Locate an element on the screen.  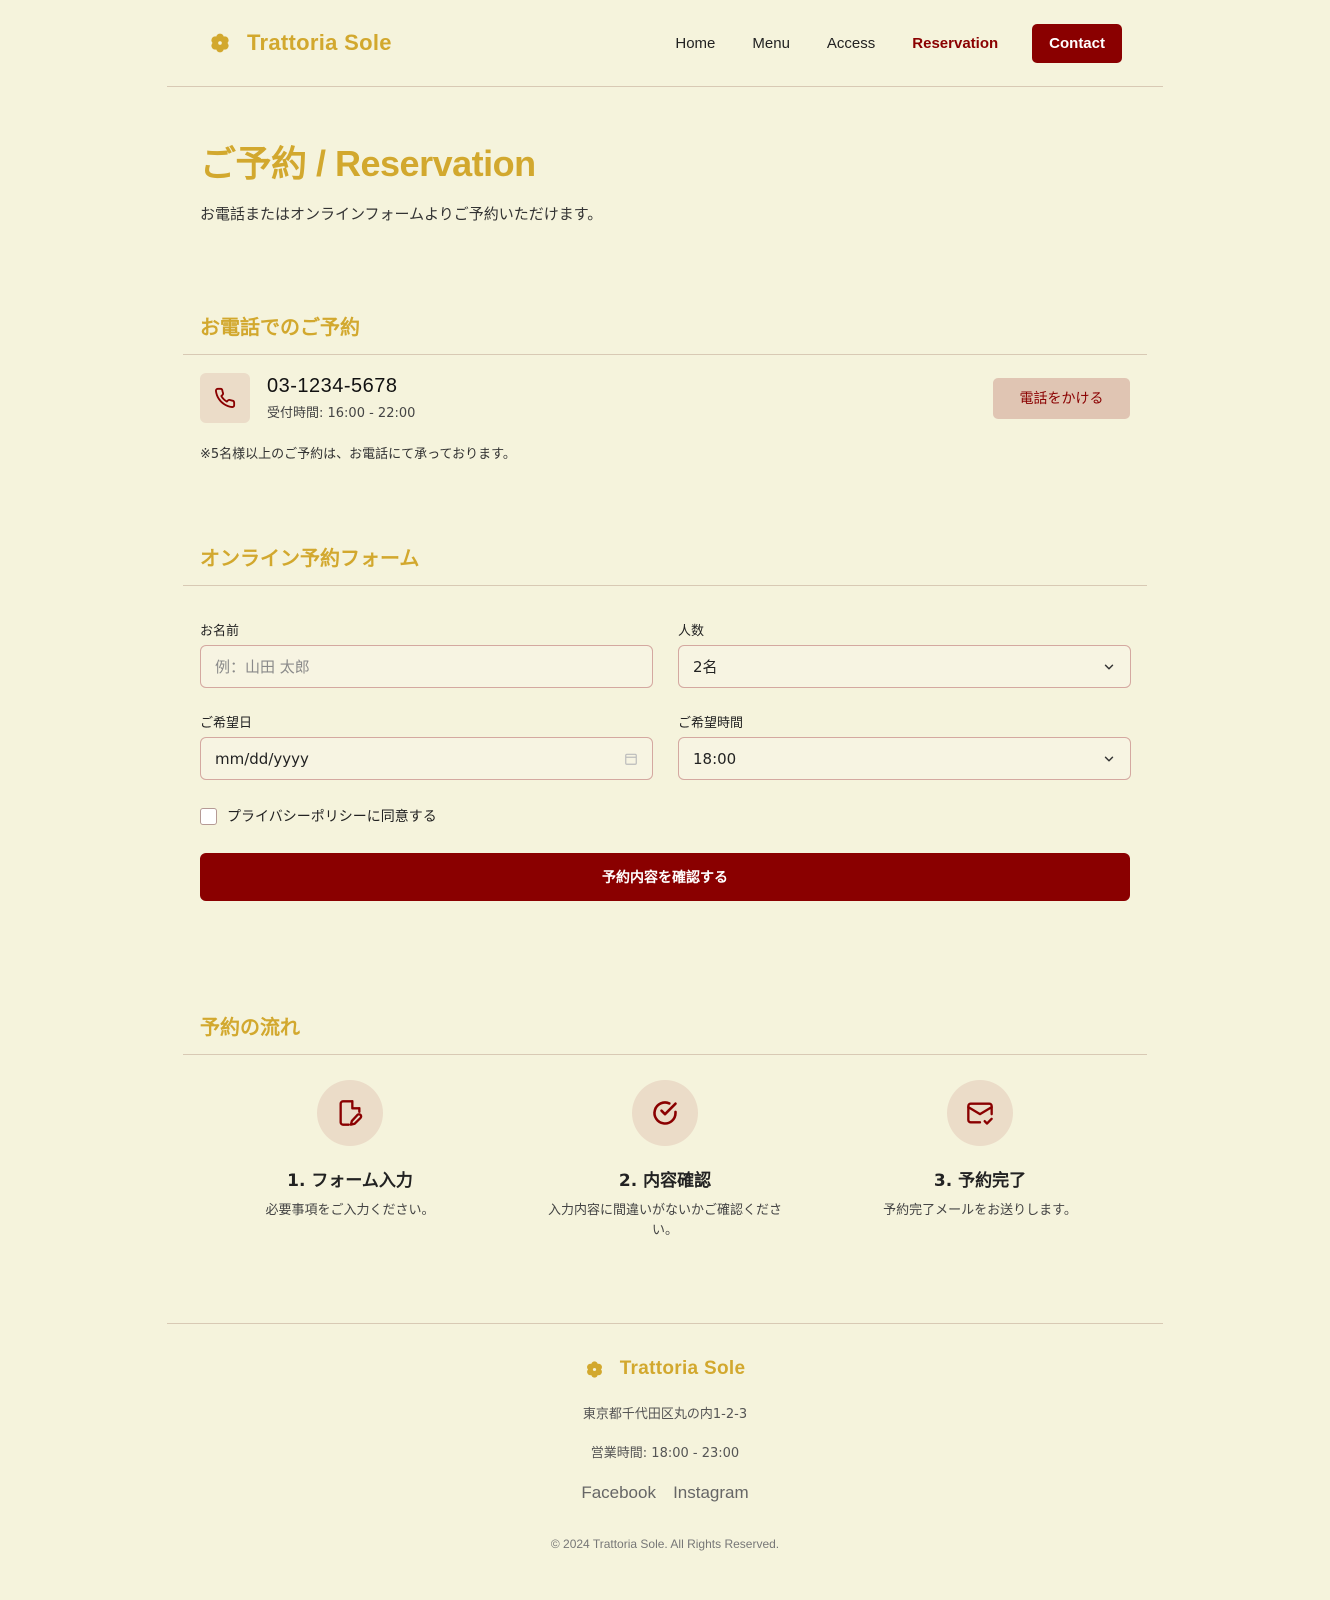
nav-reservation: Reservation is located at coordinates (955, 43).